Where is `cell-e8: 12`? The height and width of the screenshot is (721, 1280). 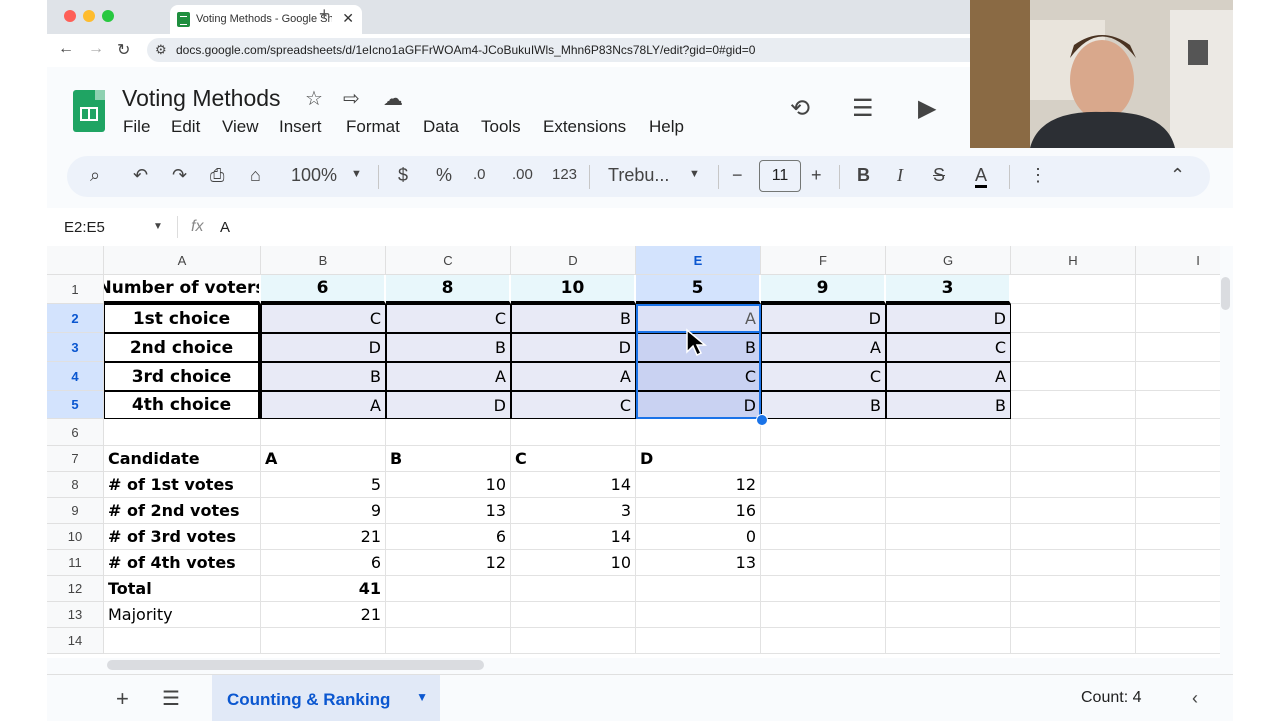 cell-e8: 12 is located at coordinates (698, 485).